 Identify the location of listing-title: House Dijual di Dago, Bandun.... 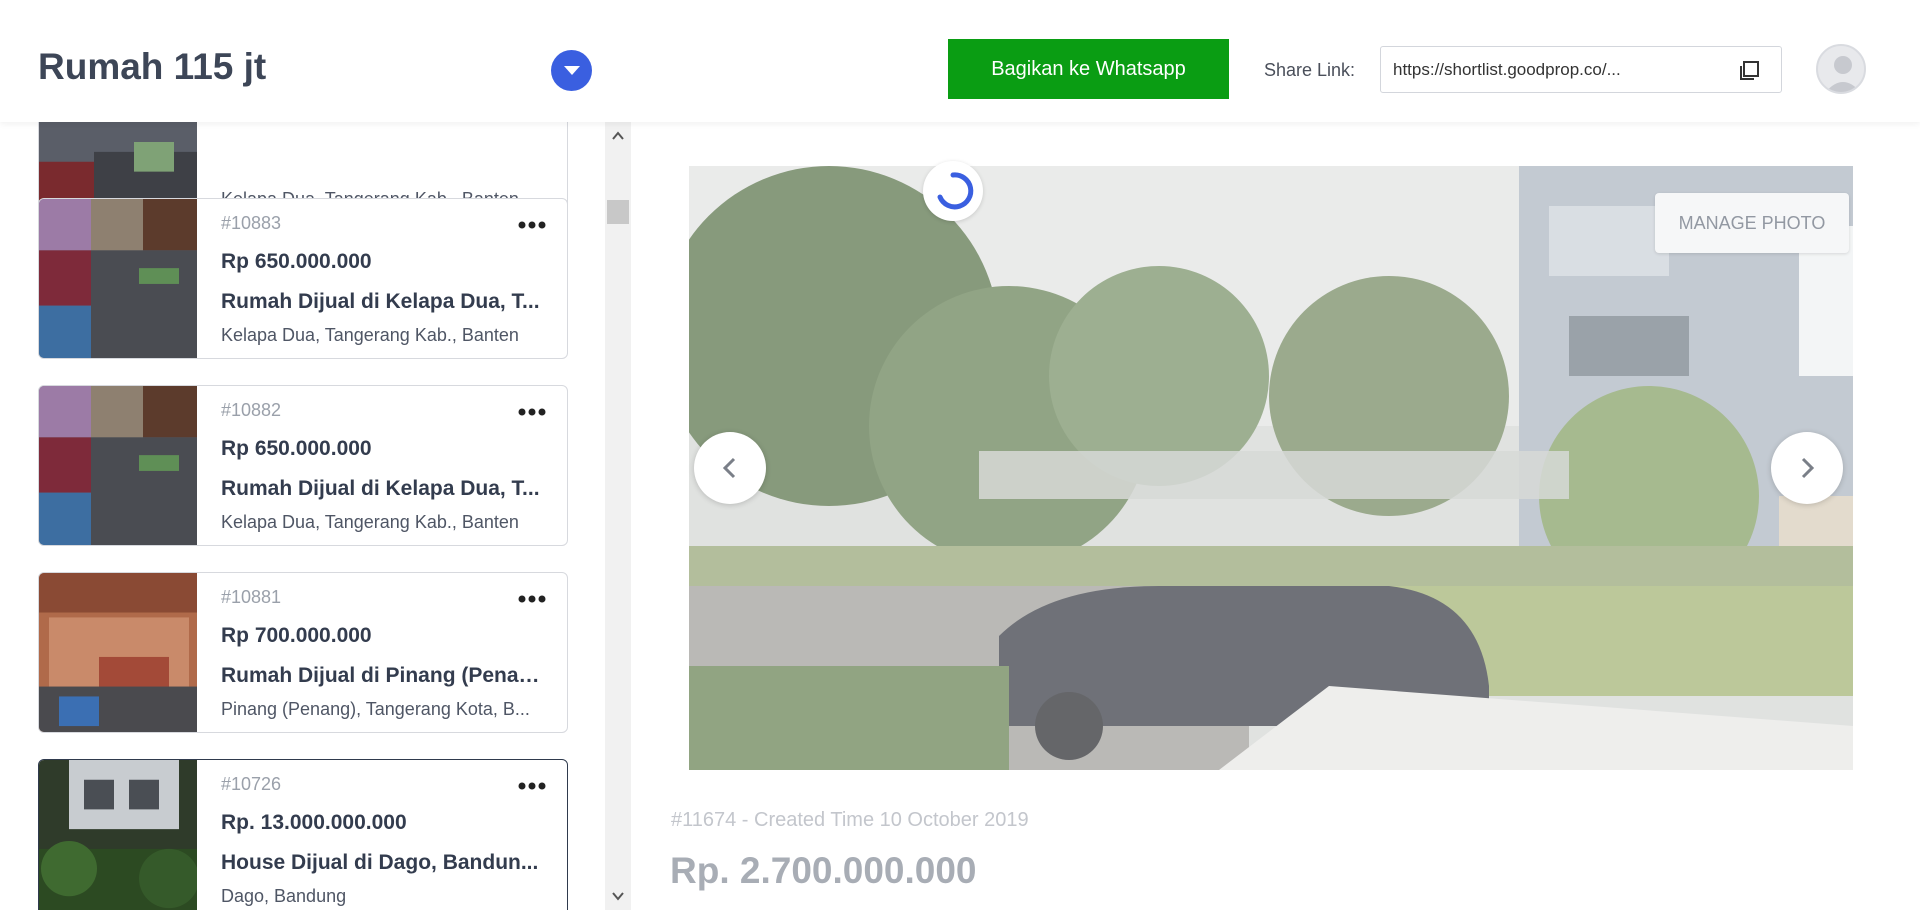
(380, 862).